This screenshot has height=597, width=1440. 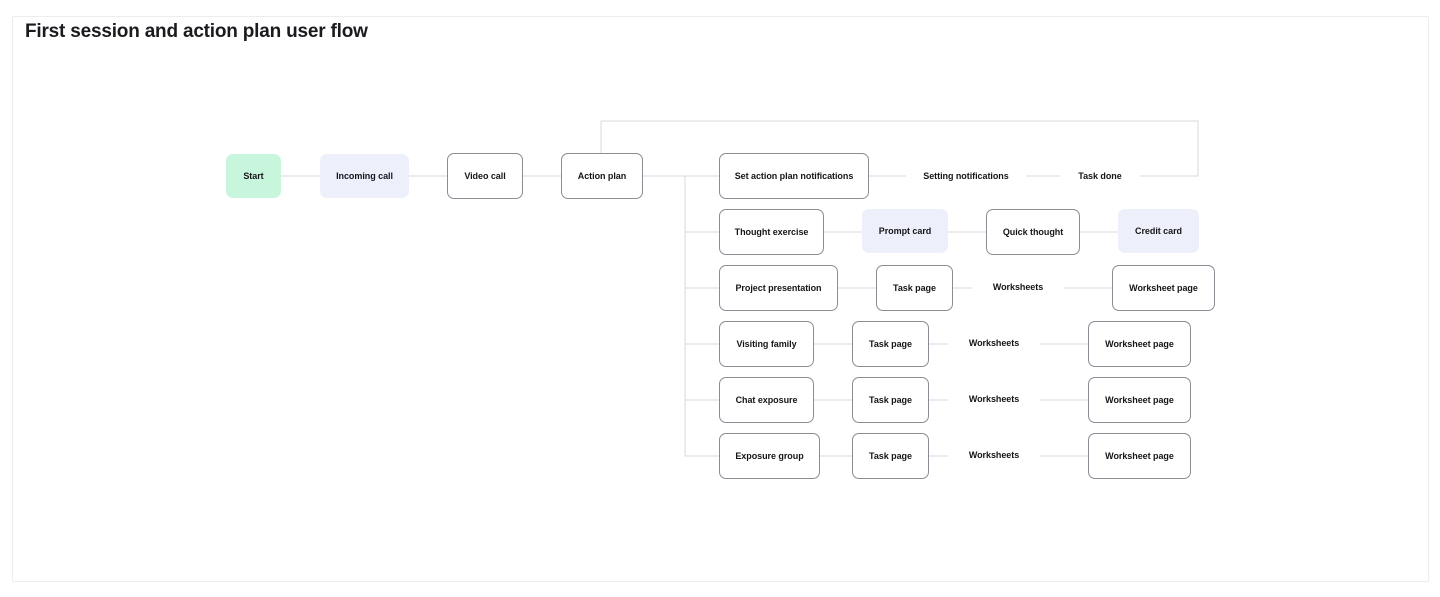 I want to click on node-video-call: Video call, so click(x=485, y=176).